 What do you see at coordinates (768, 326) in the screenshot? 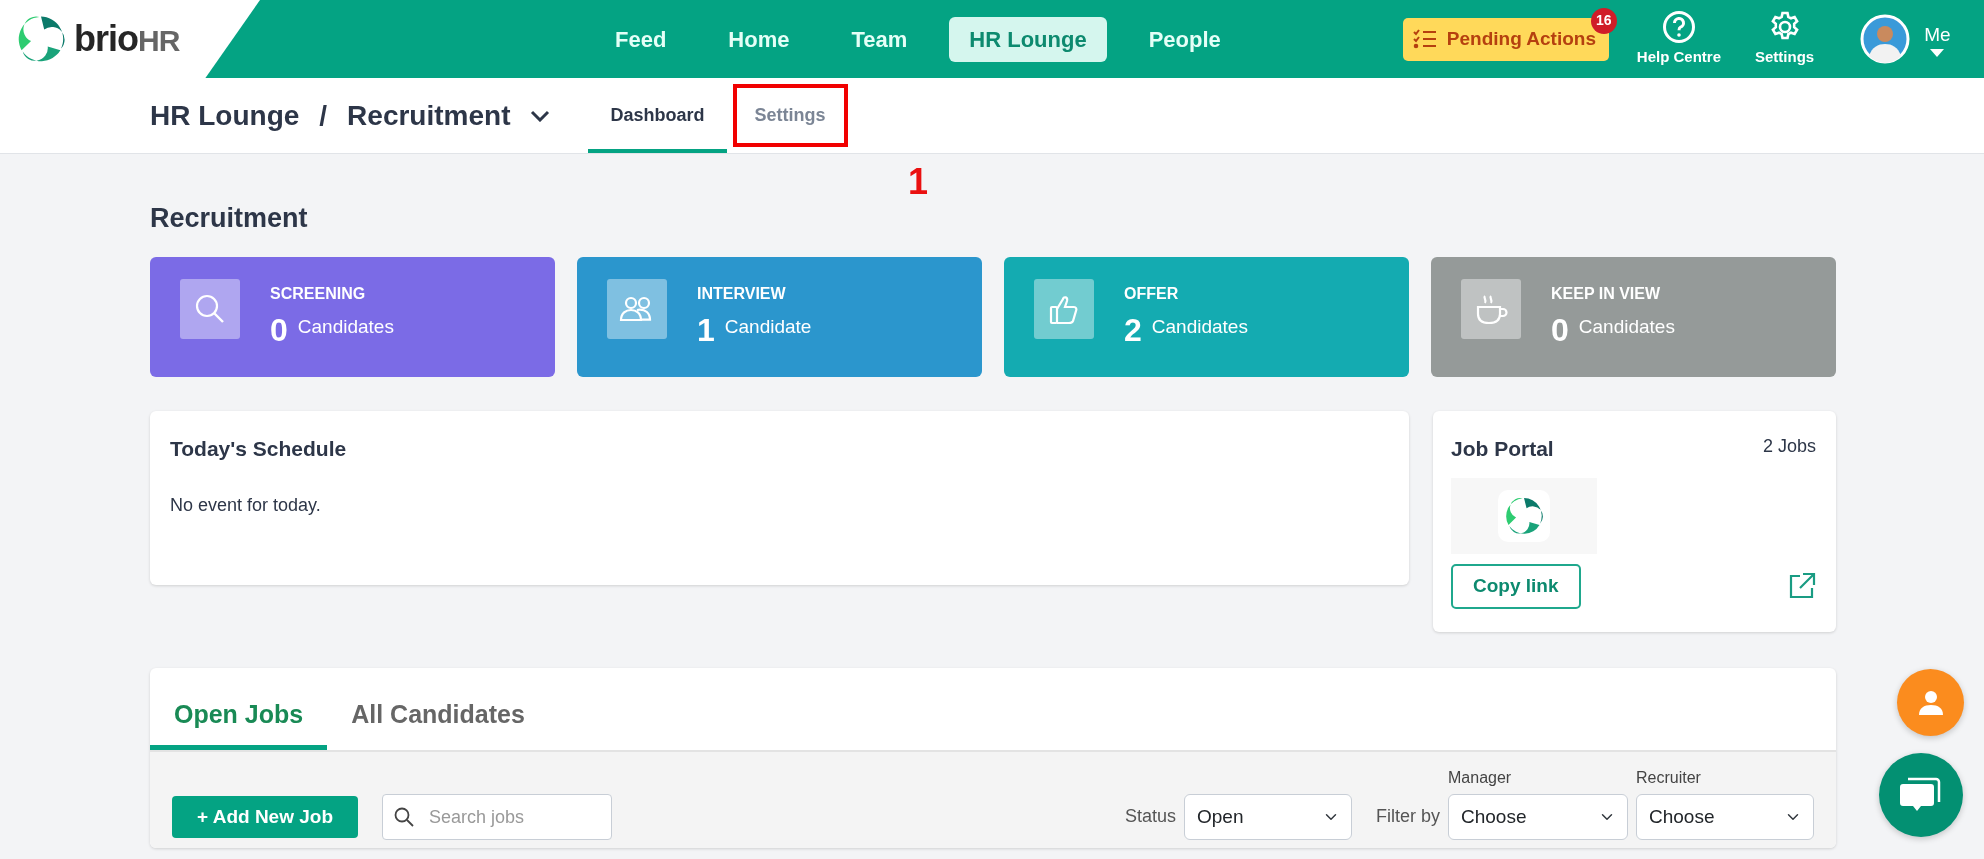
I see `stage-unit: Candidate` at bounding box center [768, 326].